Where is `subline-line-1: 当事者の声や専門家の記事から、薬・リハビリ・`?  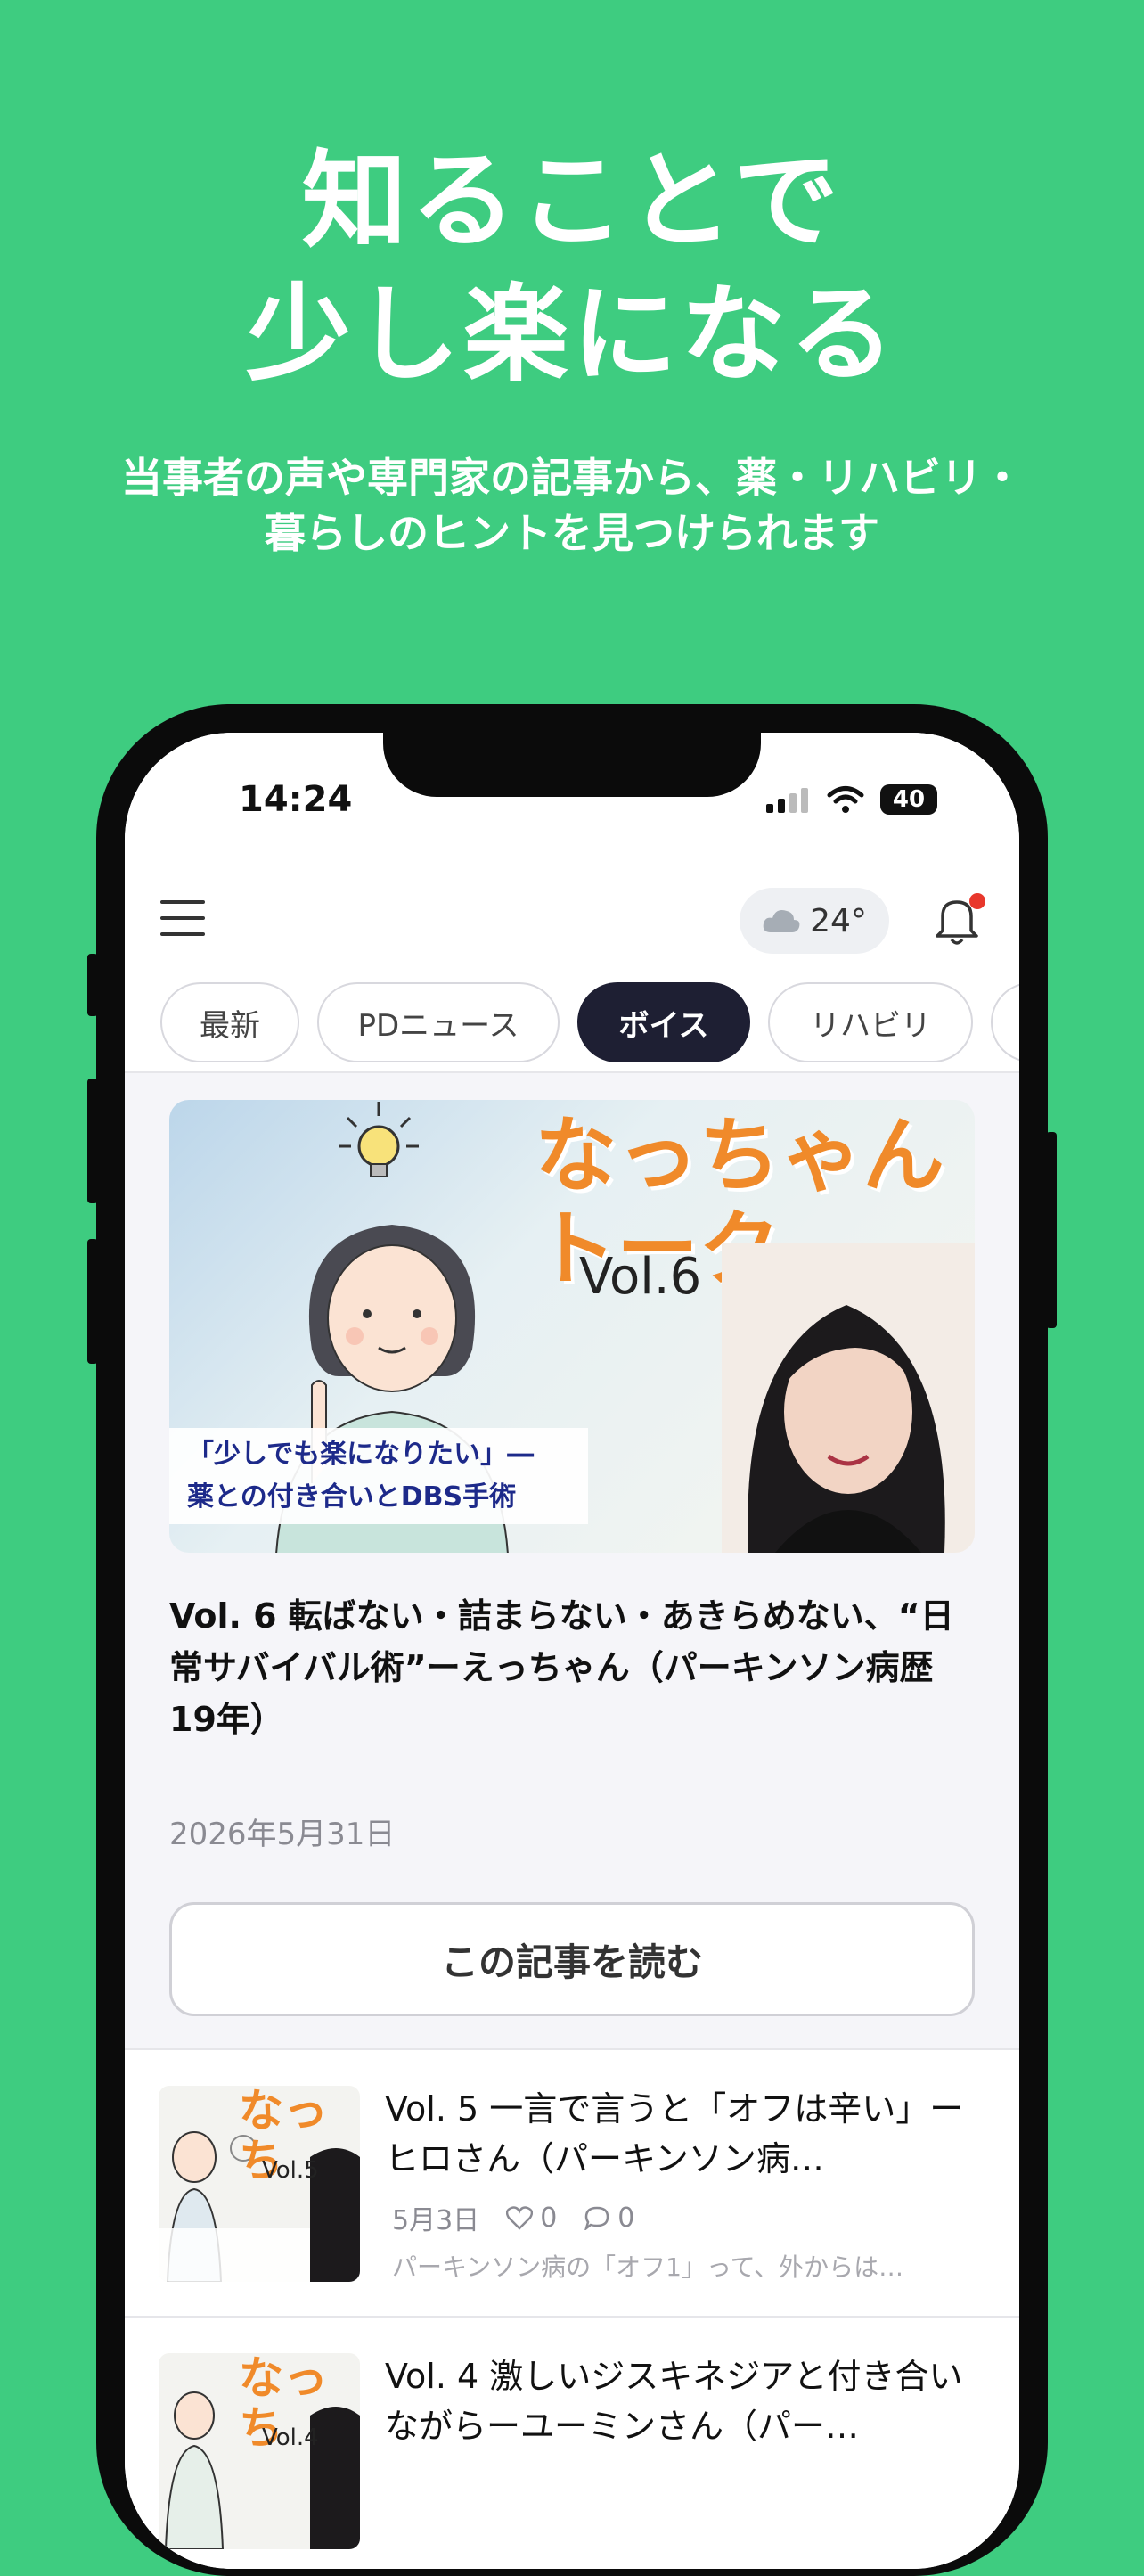 subline-line-1: 当事者の声や専門家の記事から、薬・リハビリ・ is located at coordinates (572, 478).